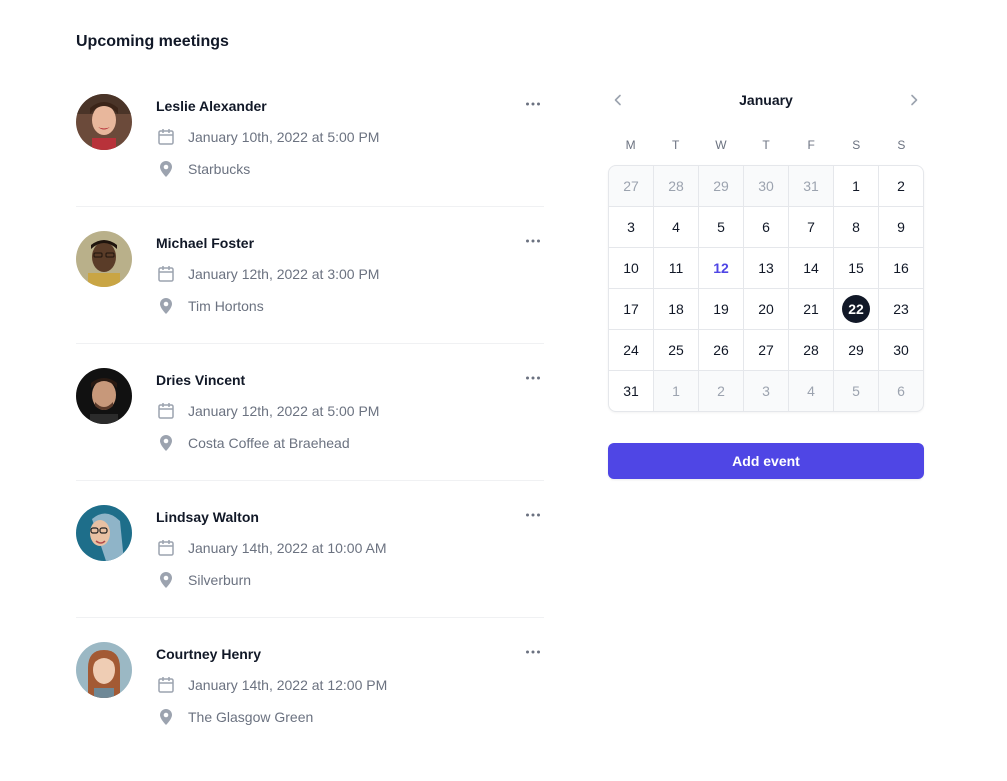  What do you see at coordinates (901, 145) in the screenshot?
I see `weekday-label: S` at bounding box center [901, 145].